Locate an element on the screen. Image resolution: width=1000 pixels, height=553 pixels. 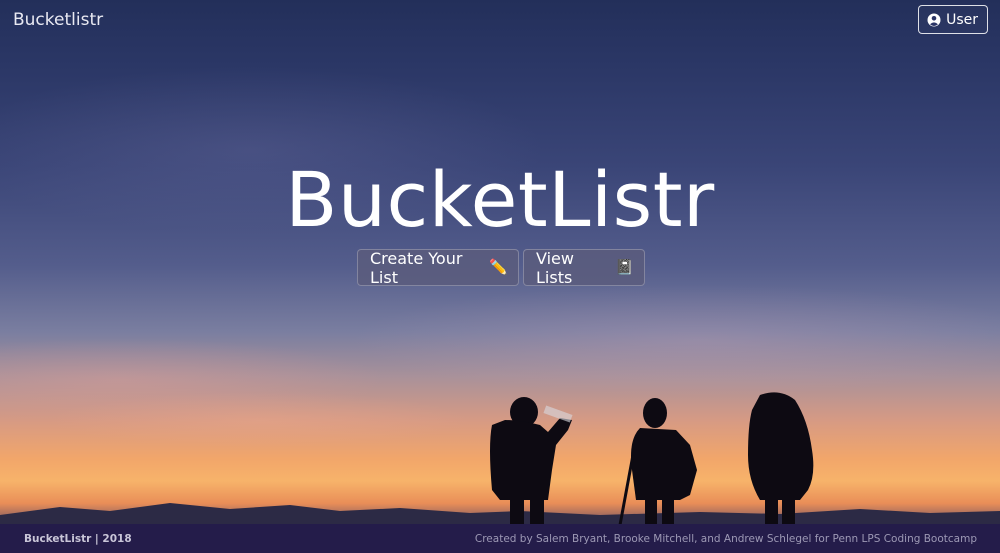
notebook-icon: 📓 is located at coordinates (624, 267).